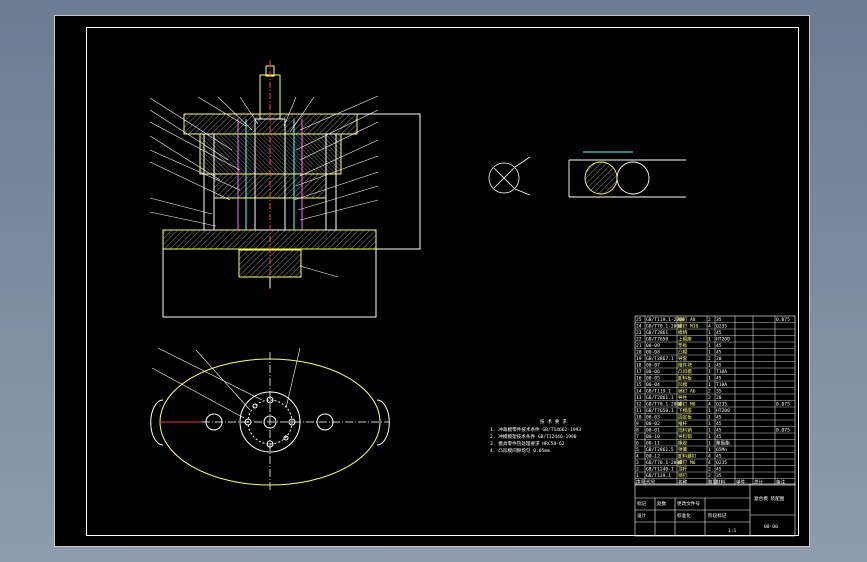  What do you see at coordinates (653, 372) in the screenshot?
I see `bom-cell: 00-06` at bounding box center [653, 372].